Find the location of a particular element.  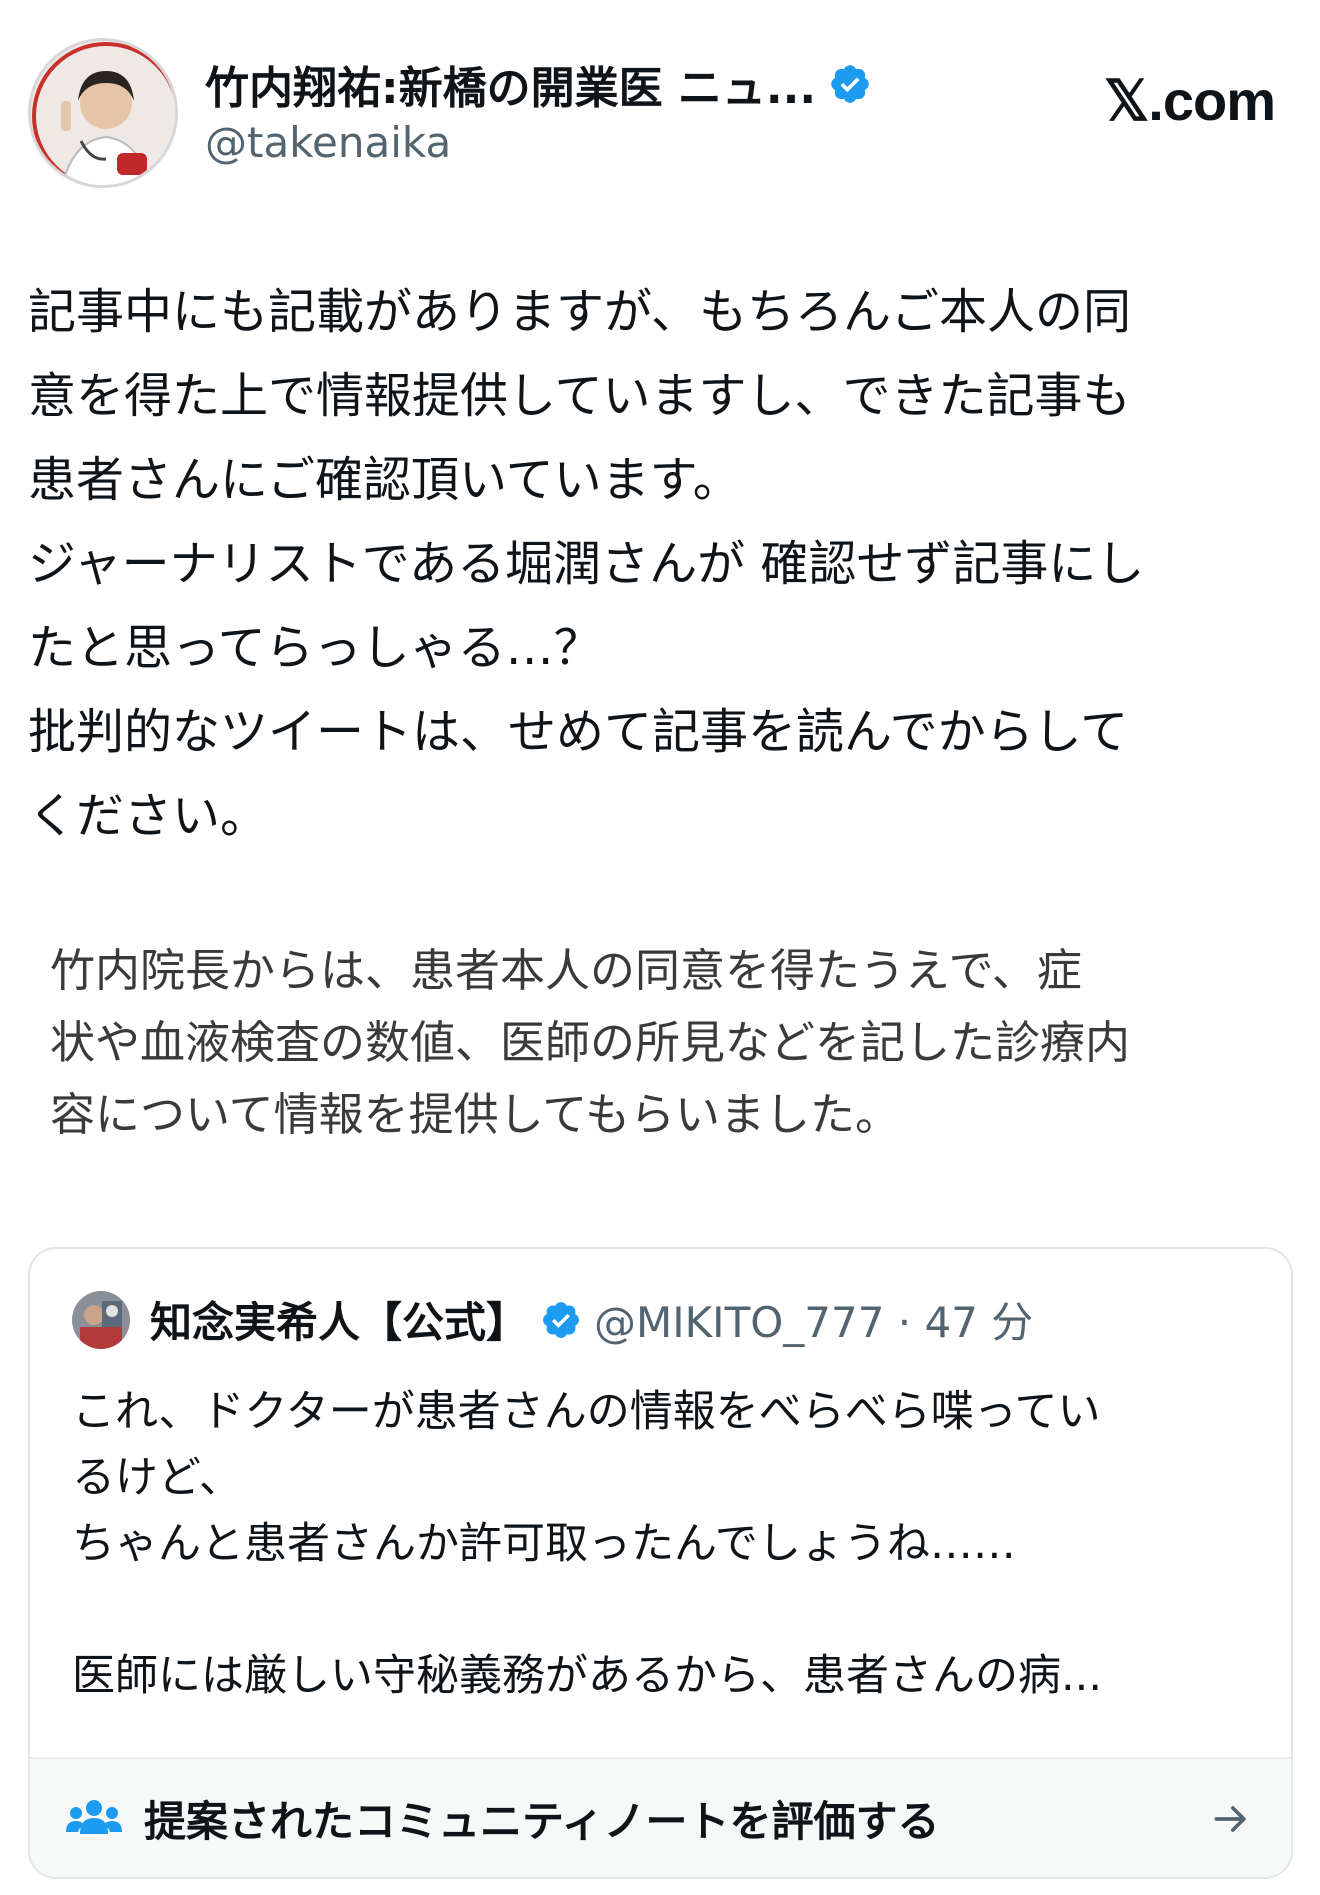

quoted-post-header: 知念実希人【公式】 @MIKITO_777 · 47 分 is located at coordinates (552, 1319).